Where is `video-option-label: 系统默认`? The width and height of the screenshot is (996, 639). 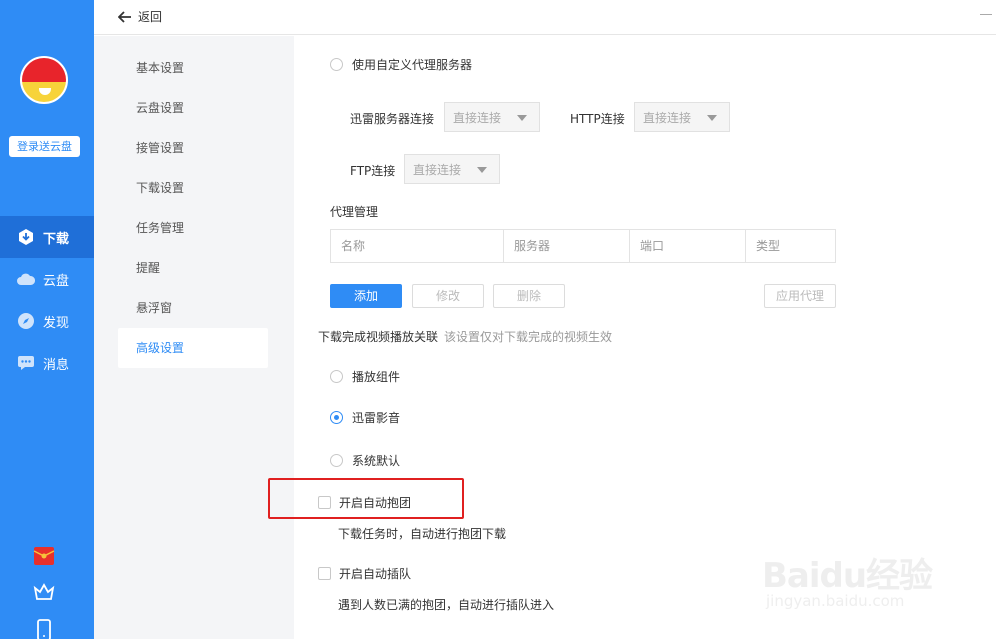 video-option-label: 系统默认 is located at coordinates (376, 461).